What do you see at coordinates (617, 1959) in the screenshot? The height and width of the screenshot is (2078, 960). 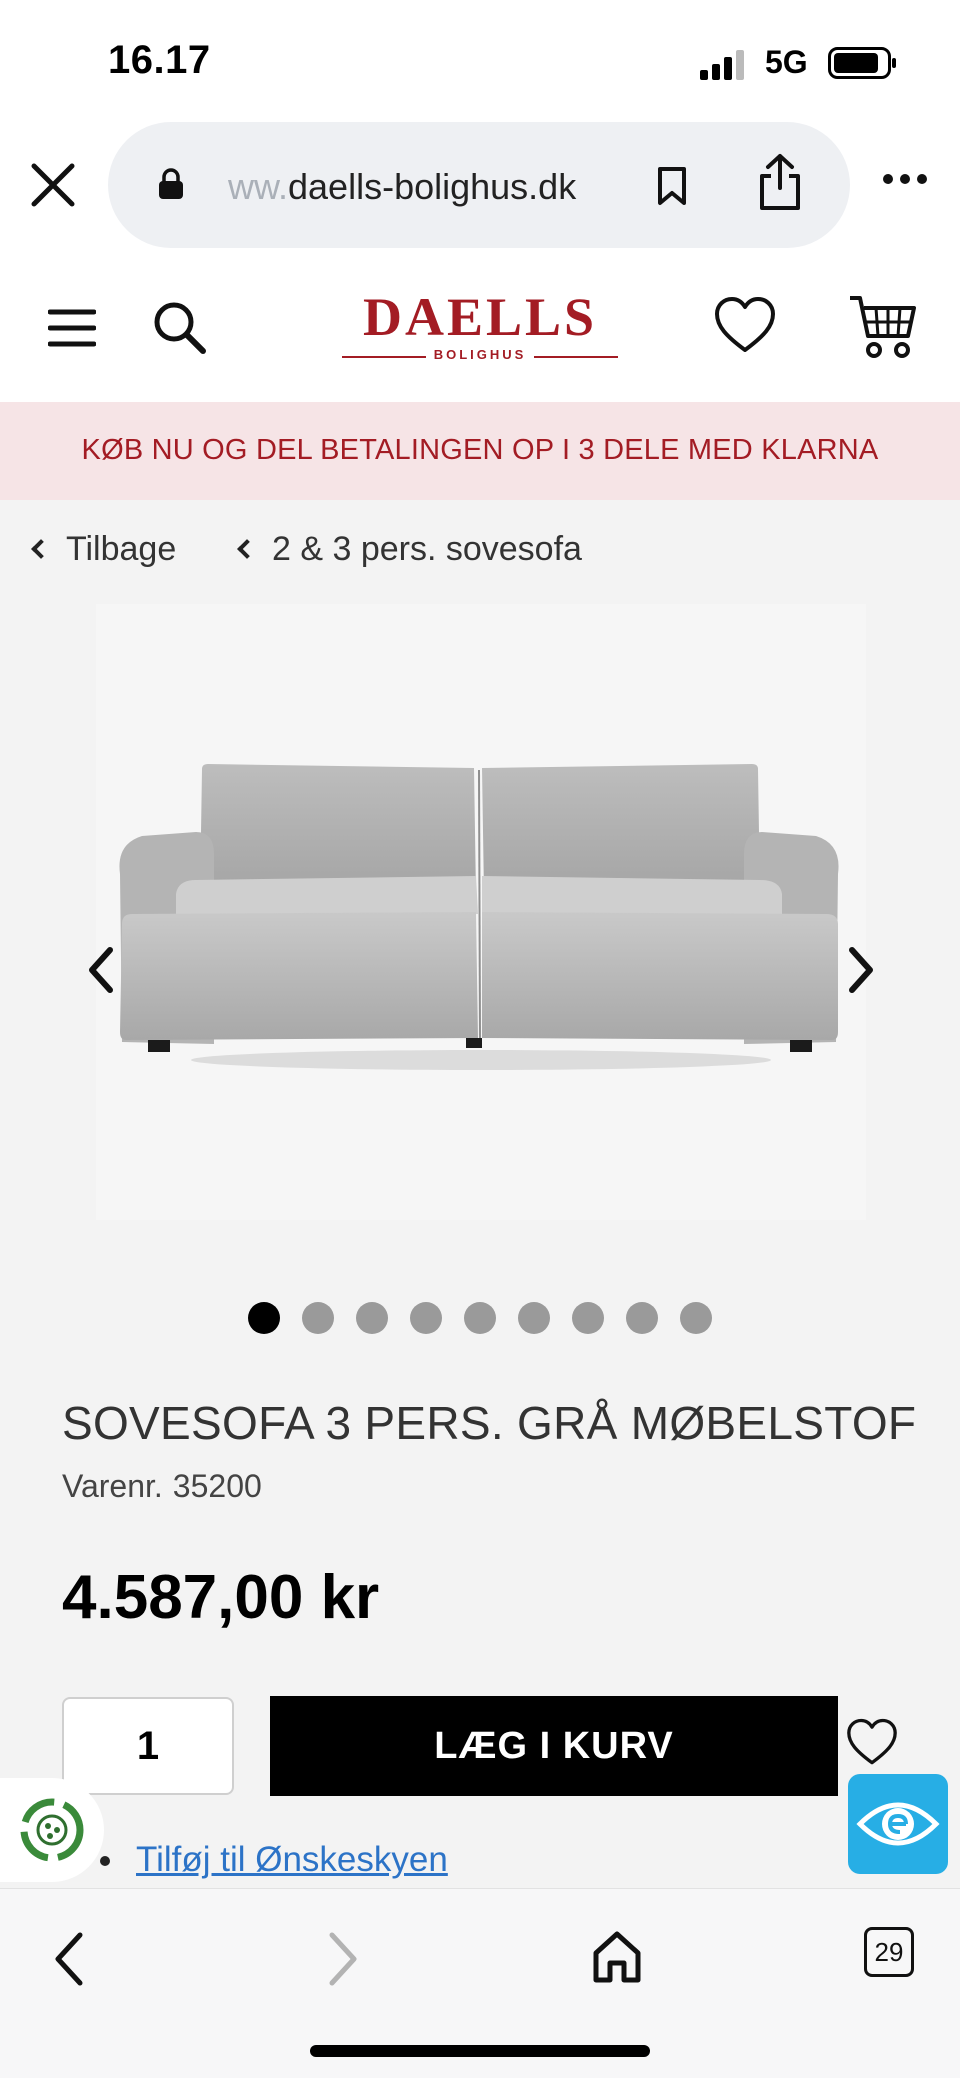 I see `home-icon` at bounding box center [617, 1959].